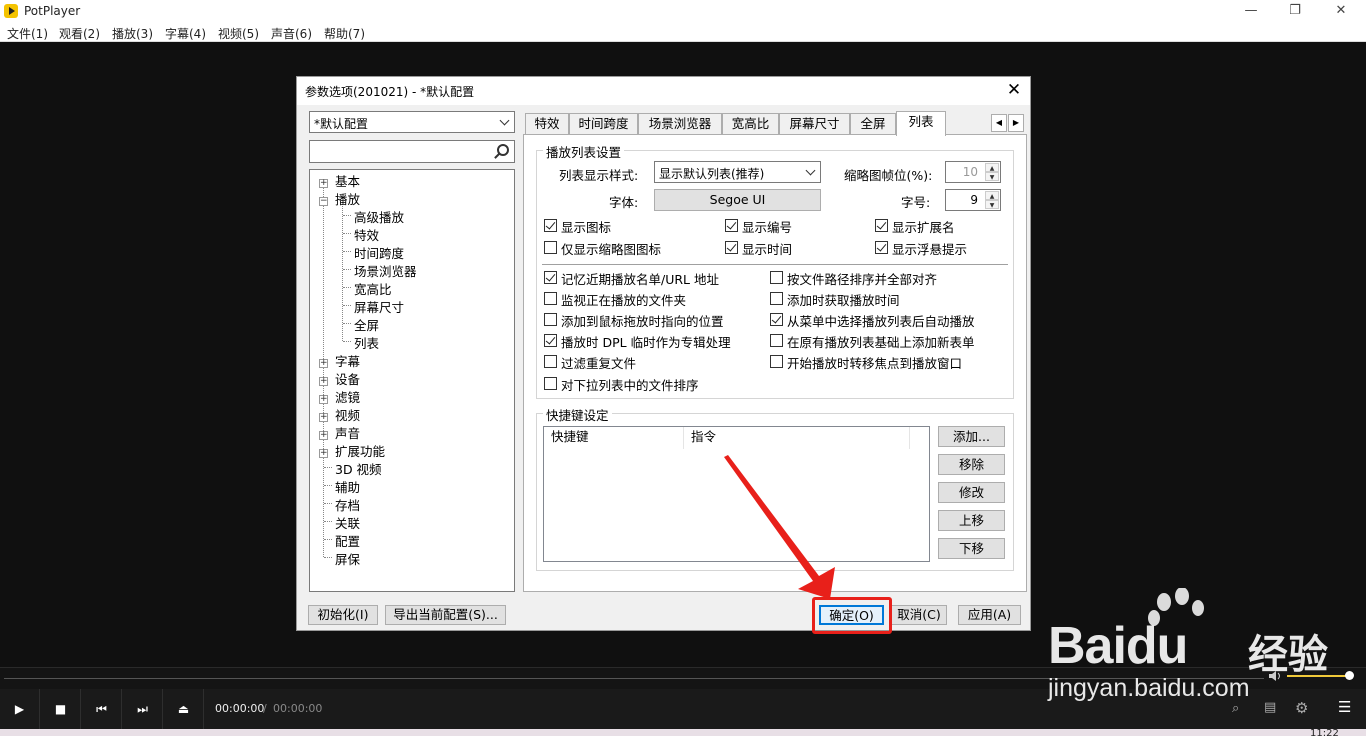  What do you see at coordinates (347, 504) in the screenshot?
I see `tree-item-archive: 存档` at bounding box center [347, 504].